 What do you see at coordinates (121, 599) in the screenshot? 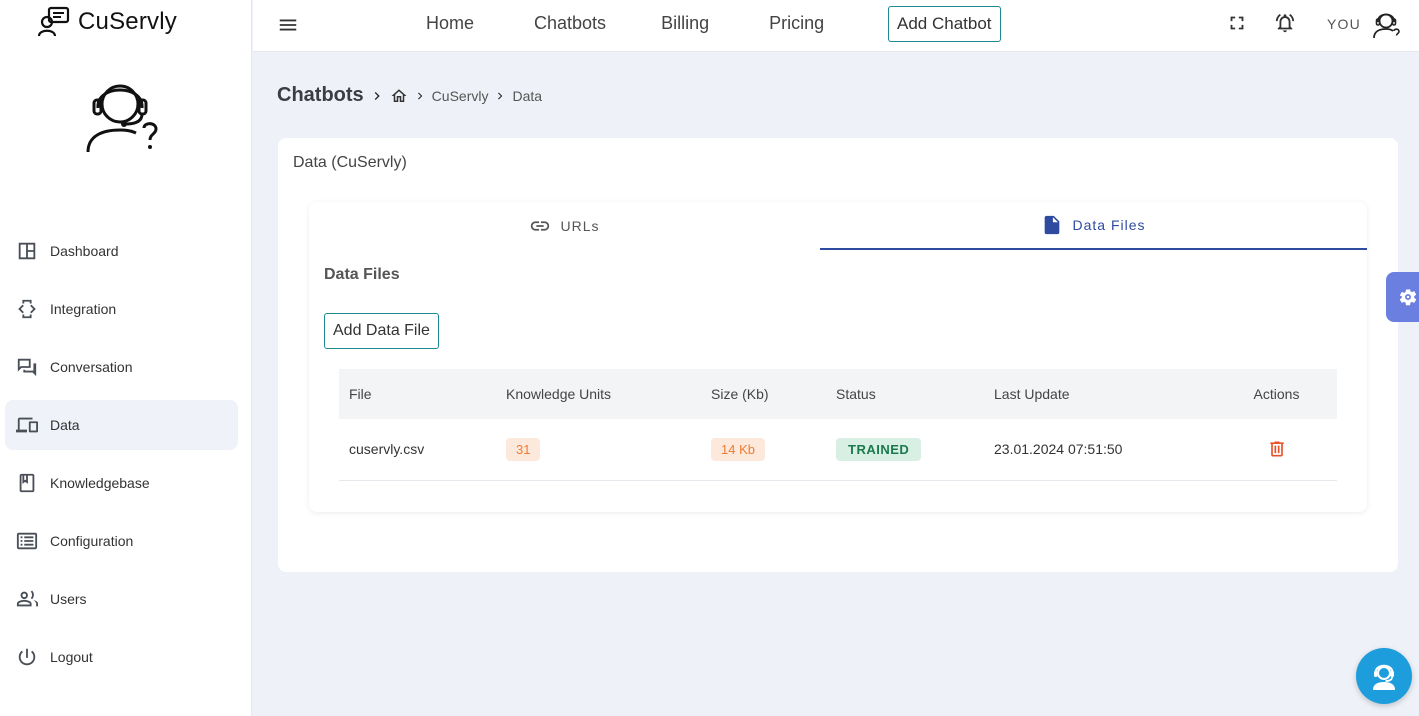
I see `sidebar-item-users: Users` at bounding box center [121, 599].